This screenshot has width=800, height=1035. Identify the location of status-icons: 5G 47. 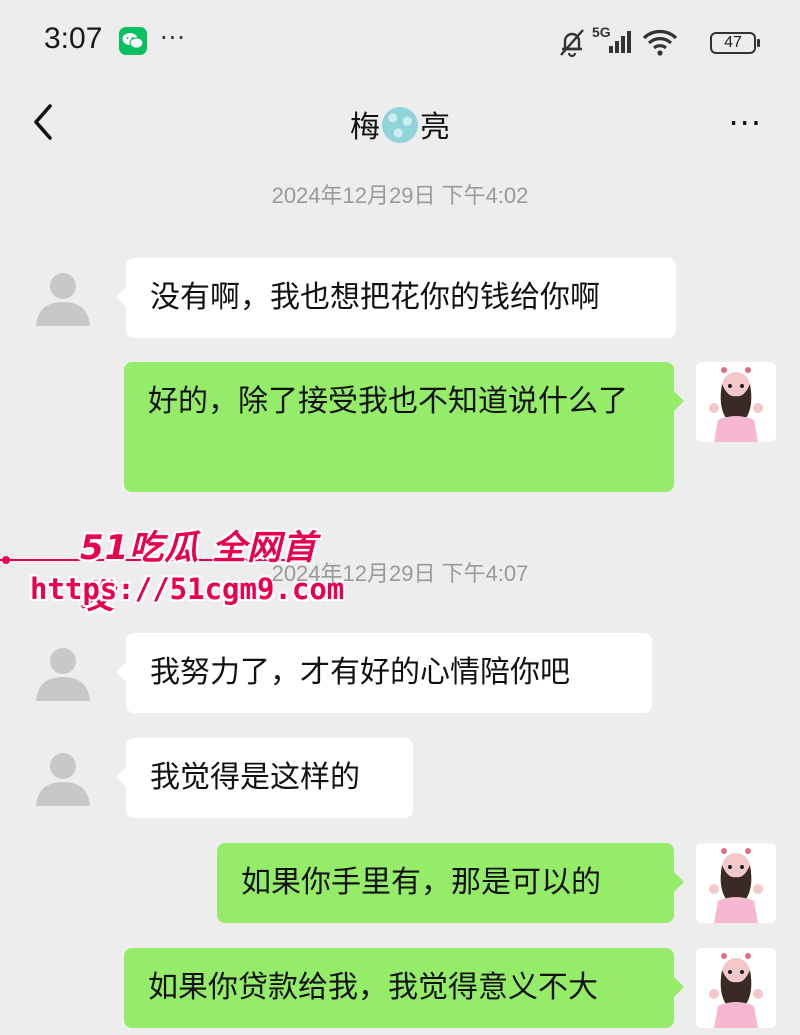
(658, 42).